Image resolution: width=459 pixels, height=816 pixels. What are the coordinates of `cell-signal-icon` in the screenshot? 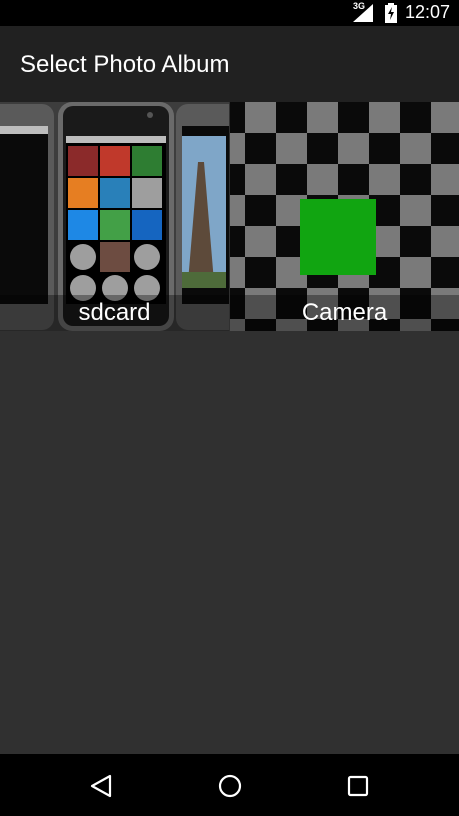 It's located at (363, 13).